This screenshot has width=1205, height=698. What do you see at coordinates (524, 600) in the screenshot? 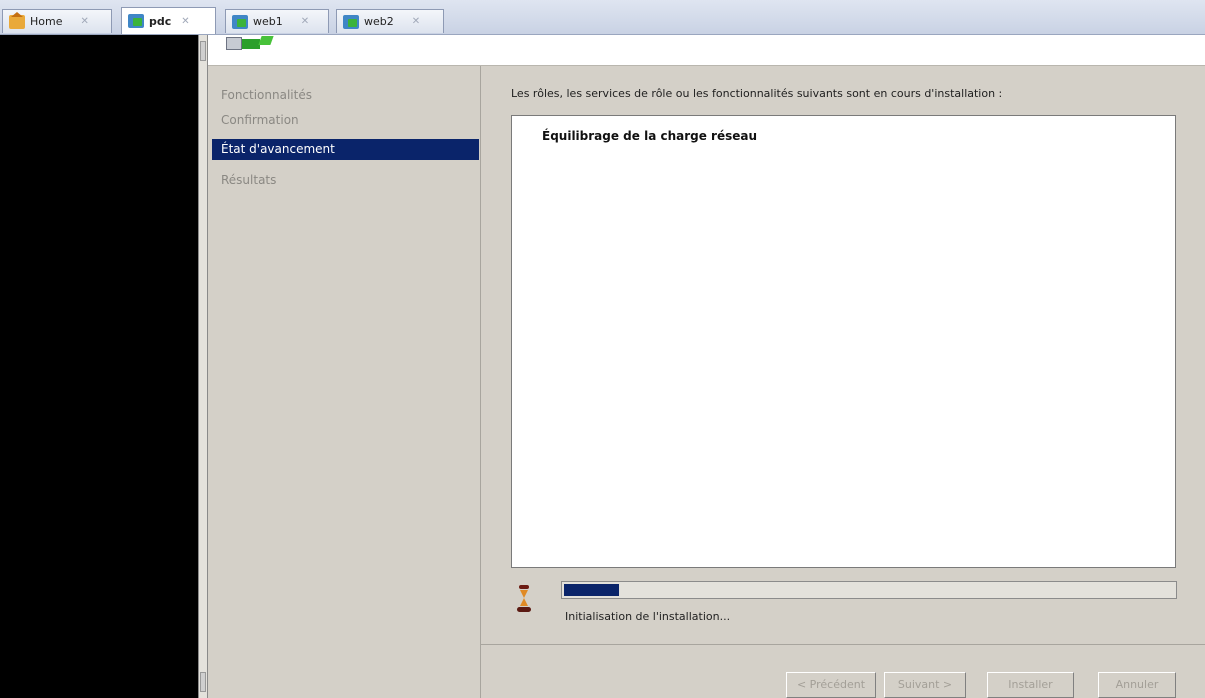
I see `hourglass-icon` at bounding box center [524, 600].